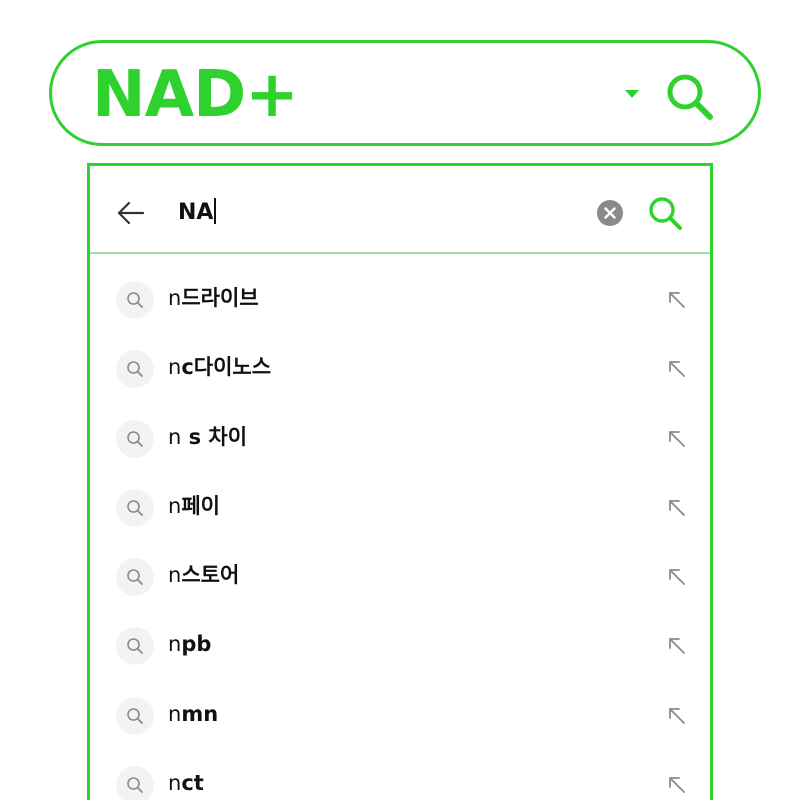 This screenshot has height=800, width=800. What do you see at coordinates (400, 565) in the screenshot?
I see `suggestion-item: n스토어` at bounding box center [400, 565].